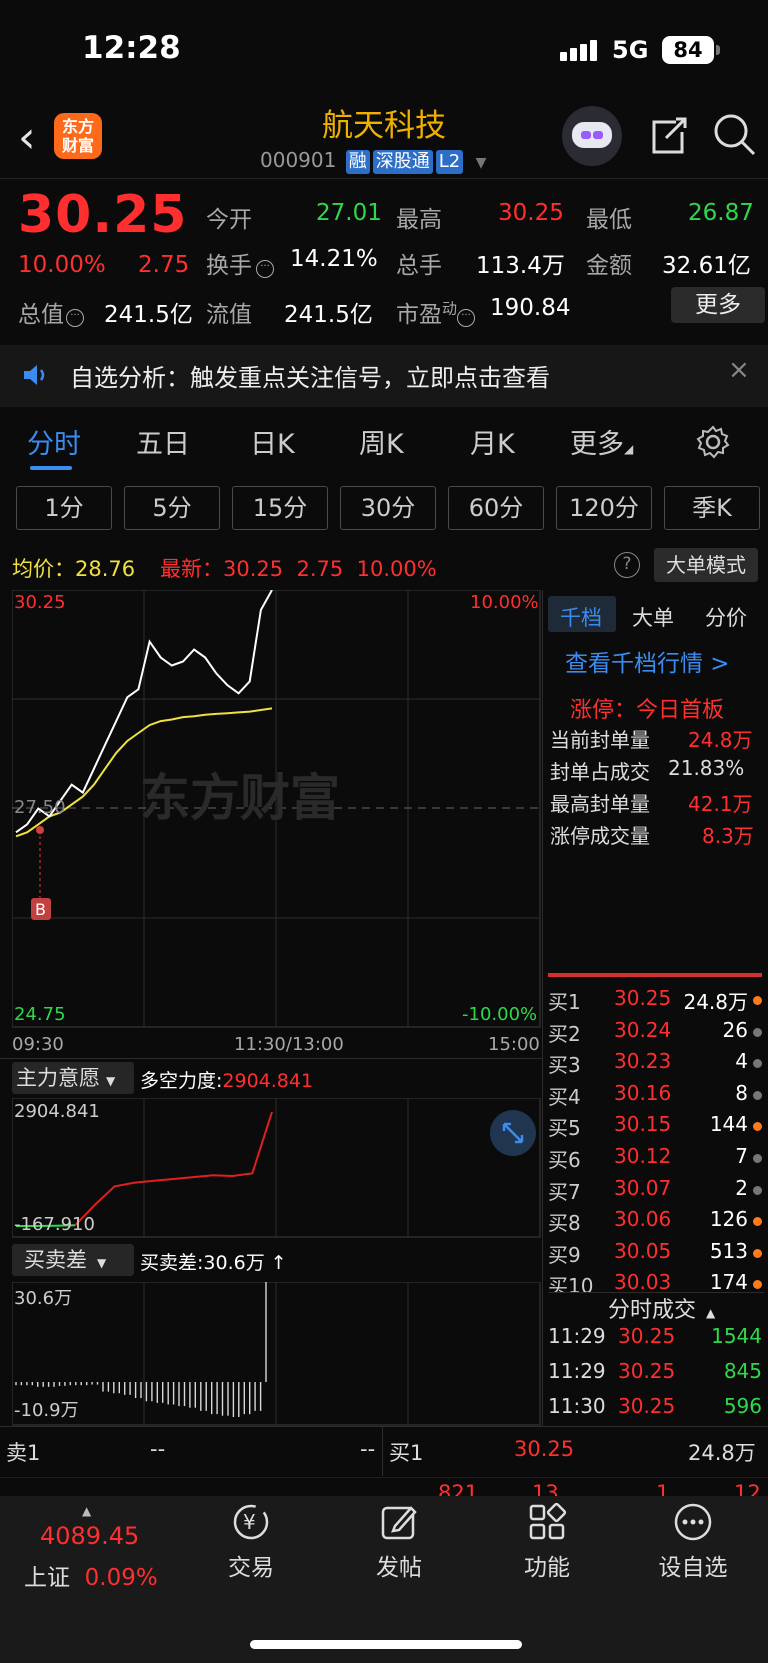 The height and width of the screenshot is (1663, 768). Describe the element at coordinates (386, 1644) in the screenshot. I see `home-indicator` at that location.